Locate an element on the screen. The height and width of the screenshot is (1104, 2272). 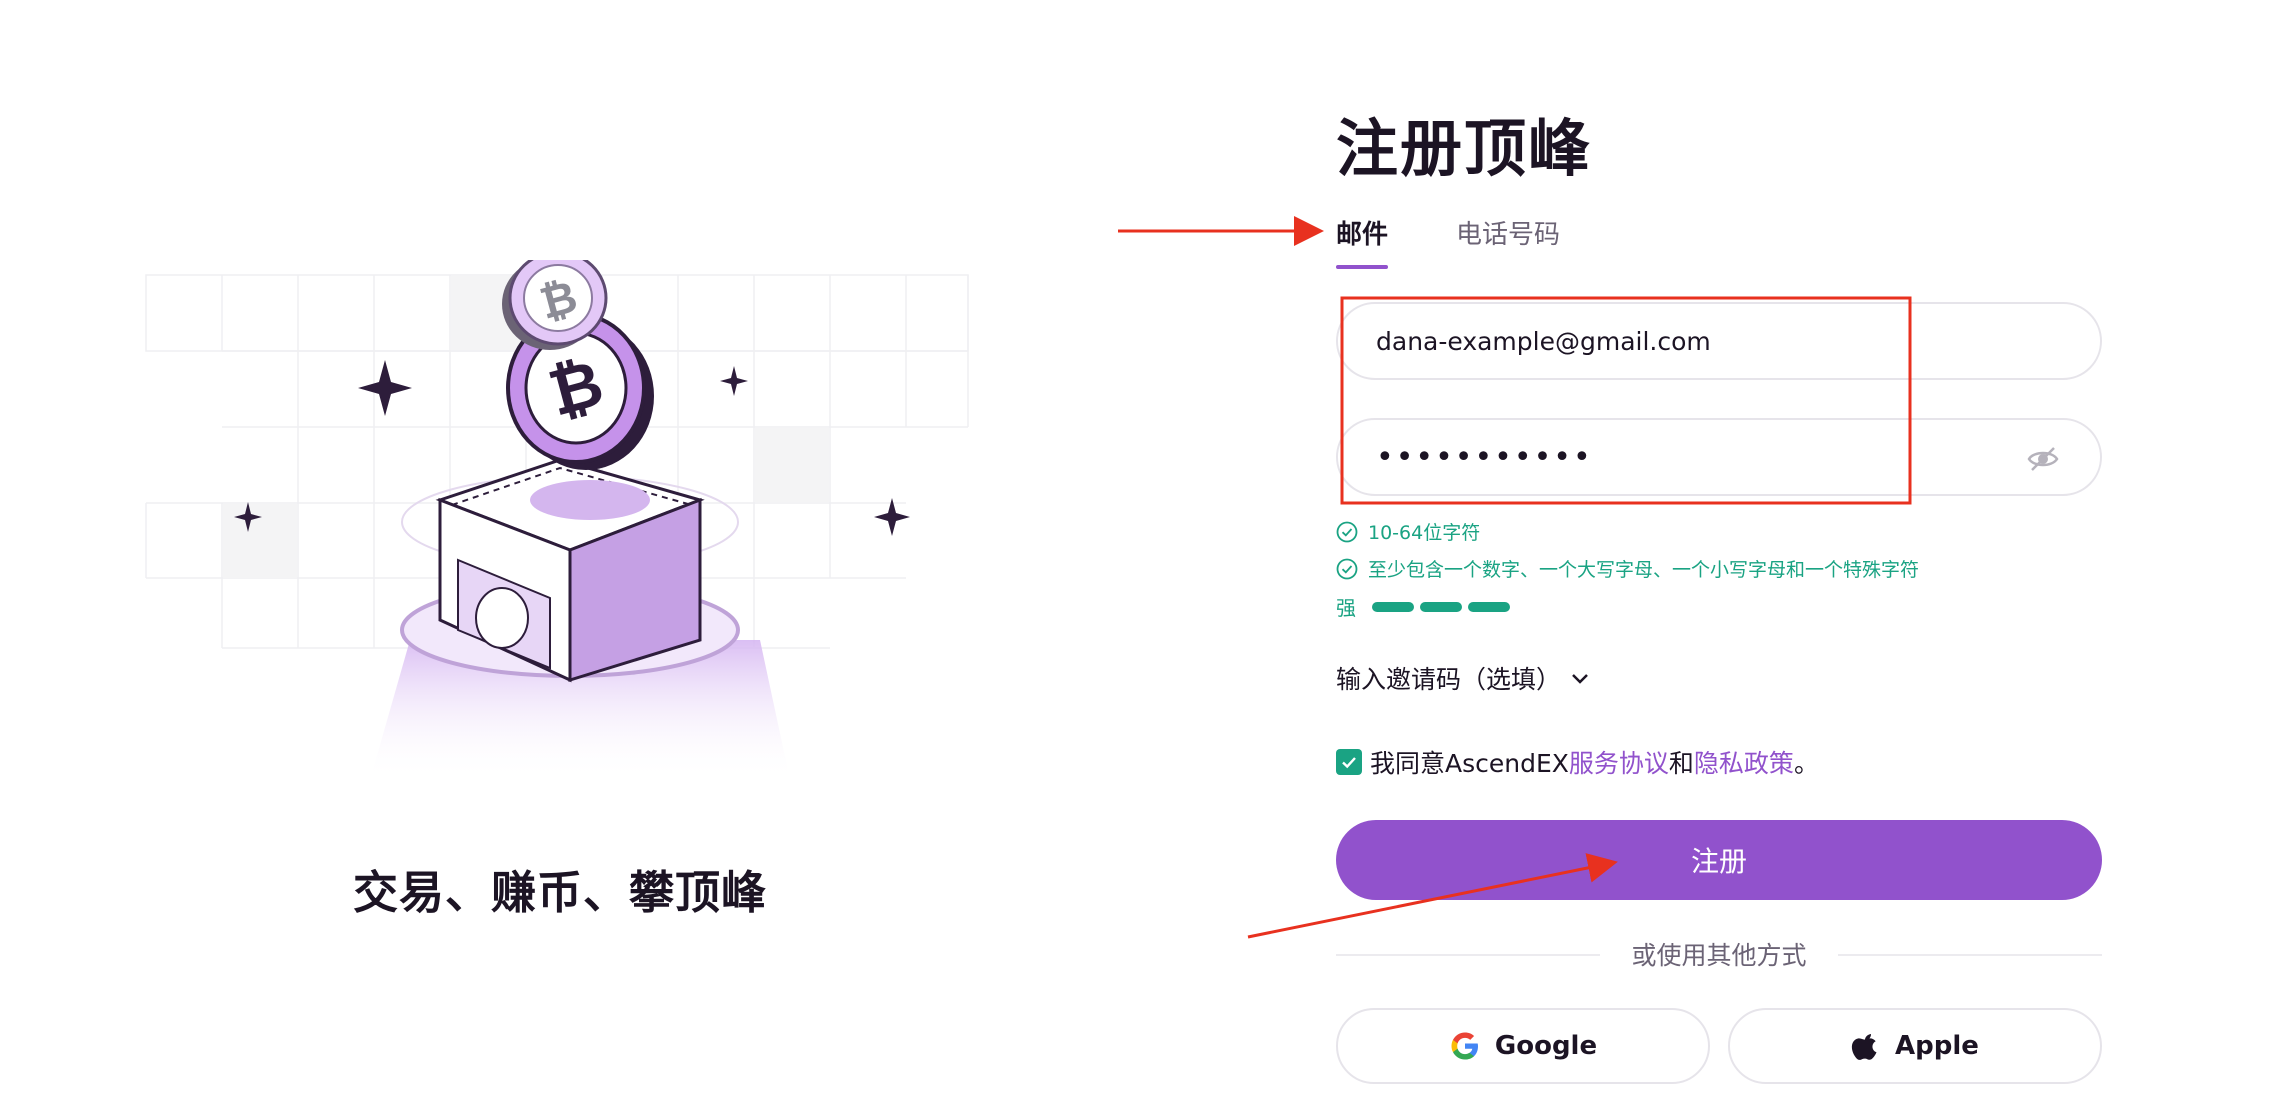
terms-prefix: 我同意AscendEX is located at coordinates (1469, 763).